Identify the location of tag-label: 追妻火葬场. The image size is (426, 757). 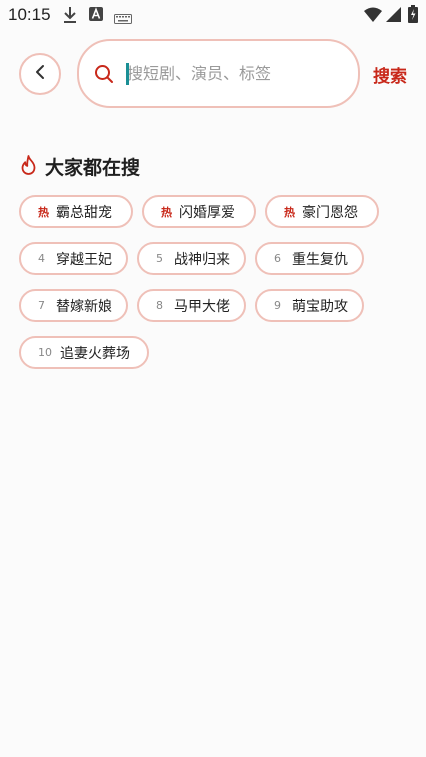
(95, 353).